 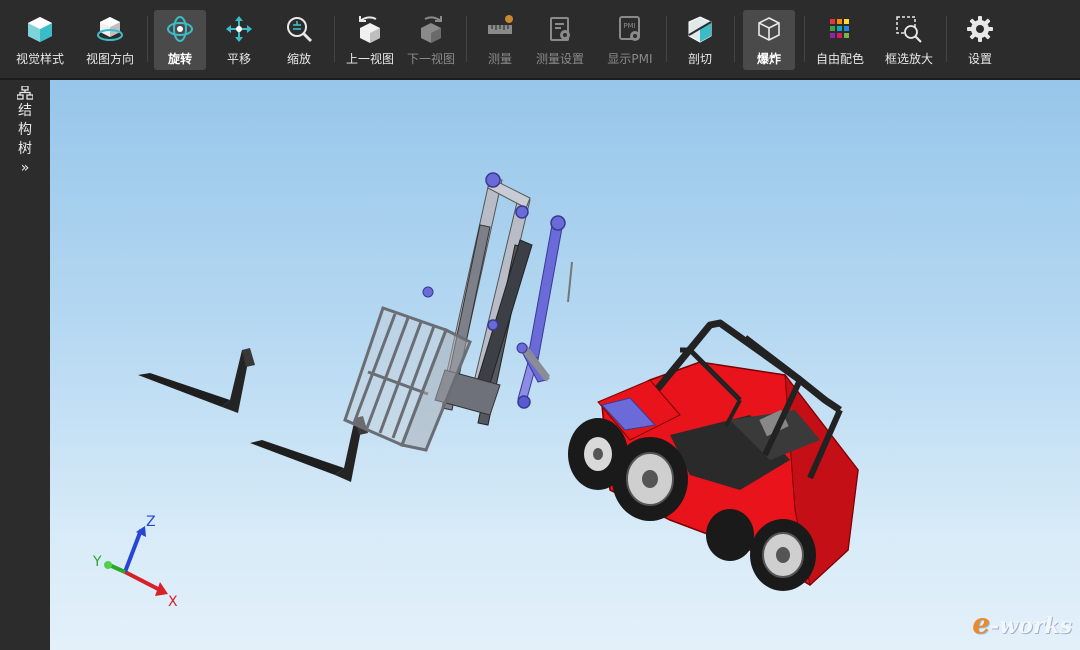 I want to click on explode-label: 爆炸, so click(x=768, y=59).